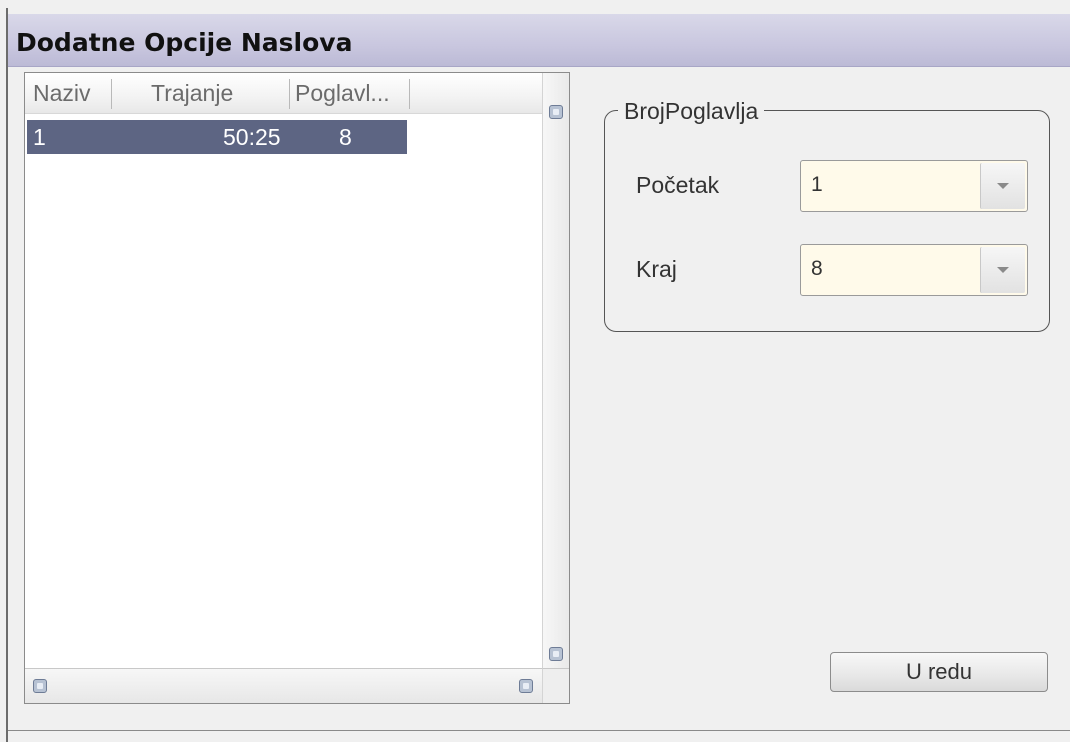 The image size is (1070, 742). Describe the element at coordinates (556, 654) in the screenshot. I see `scroll-down-icon` at that location.